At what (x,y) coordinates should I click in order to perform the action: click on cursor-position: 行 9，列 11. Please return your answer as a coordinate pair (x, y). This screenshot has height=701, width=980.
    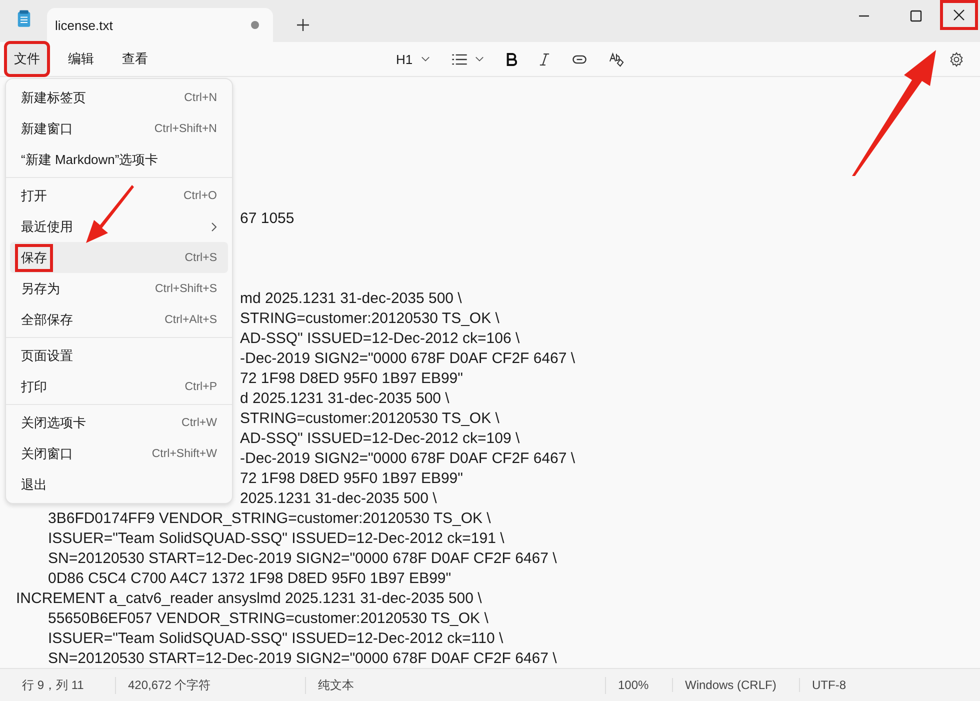
    Looking at the image, I should click on (58, 685).